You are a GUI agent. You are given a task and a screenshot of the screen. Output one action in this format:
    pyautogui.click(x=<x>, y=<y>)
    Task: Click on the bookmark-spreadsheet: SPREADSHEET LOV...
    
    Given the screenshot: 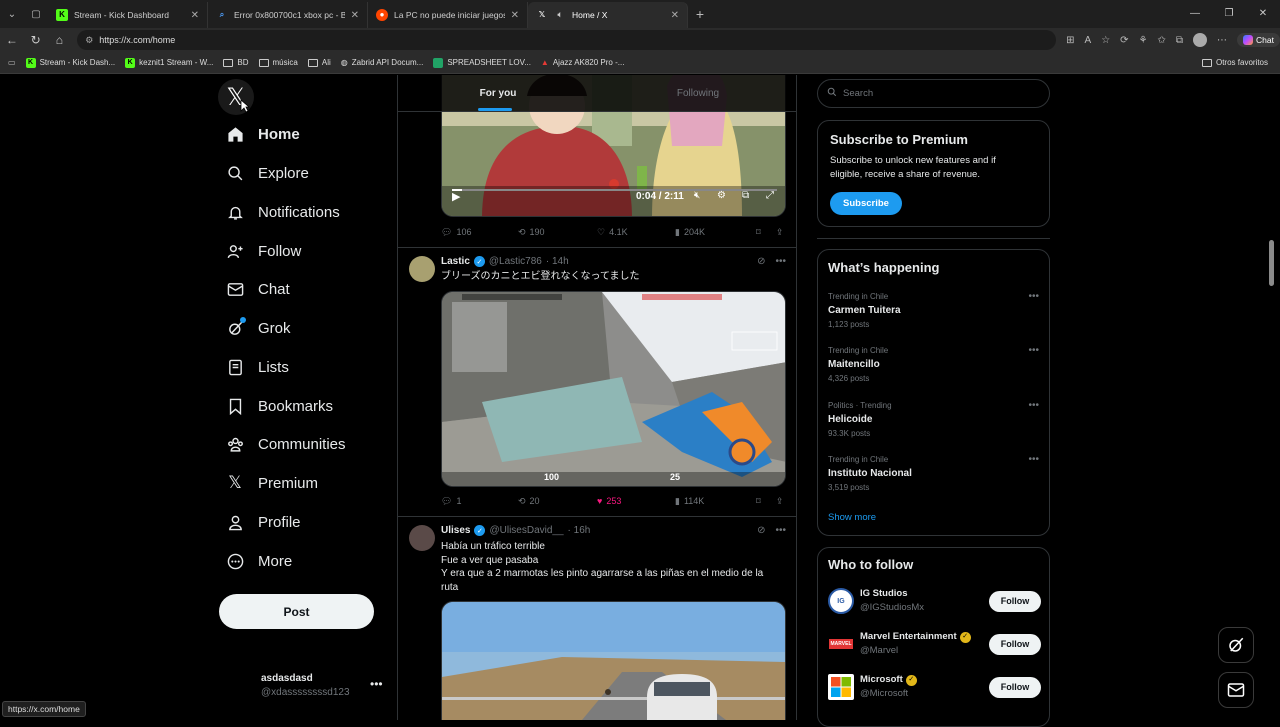 What is the action you would take?
    pyautogui.click(x=482, y=62)
    